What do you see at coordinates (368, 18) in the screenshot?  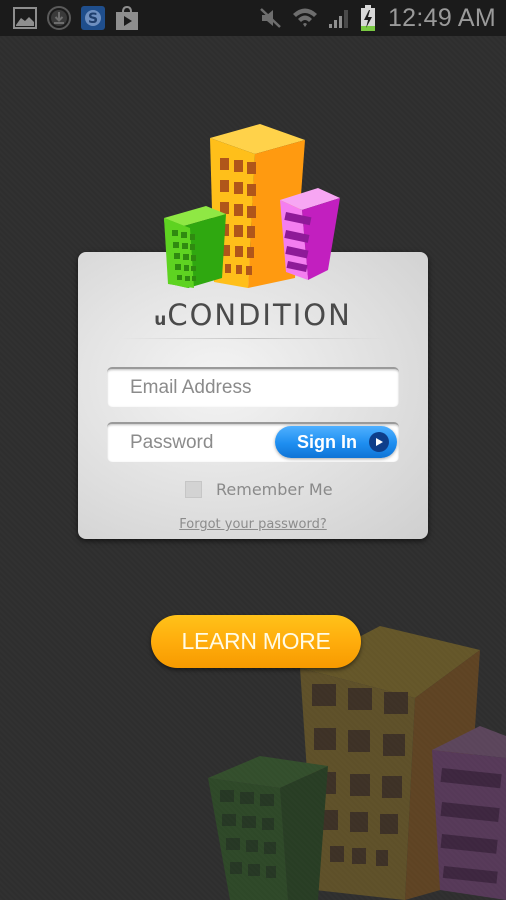 I see `battery-charging-icon` at bounding box center [368, 18].